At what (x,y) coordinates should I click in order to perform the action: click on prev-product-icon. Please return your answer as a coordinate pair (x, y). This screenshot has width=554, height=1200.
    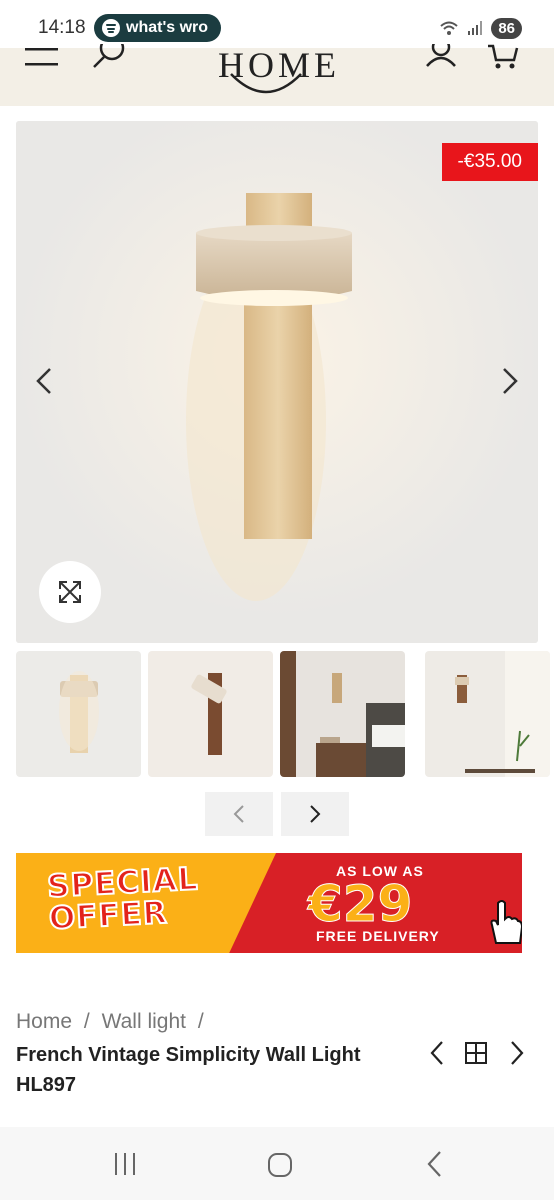
    Looking at the image, I should click on (437, 1053).